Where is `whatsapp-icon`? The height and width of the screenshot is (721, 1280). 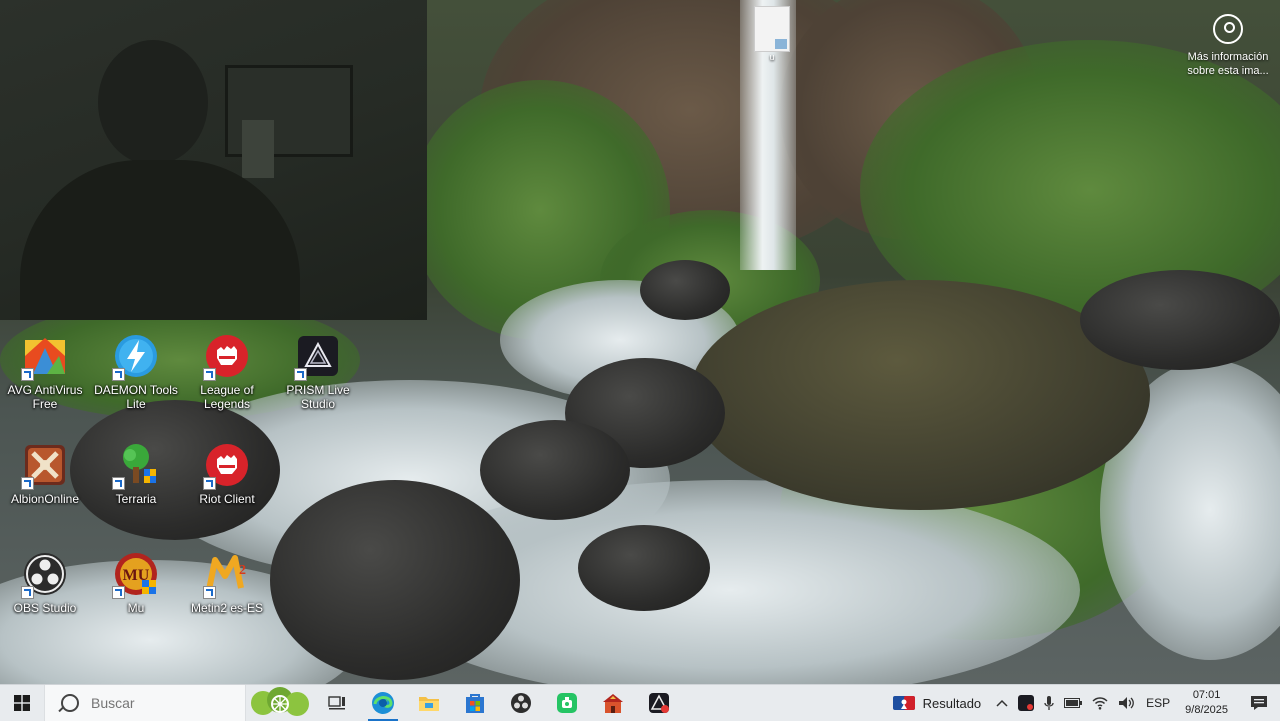 whatsapp-icon is located at coordinates (567, 703).